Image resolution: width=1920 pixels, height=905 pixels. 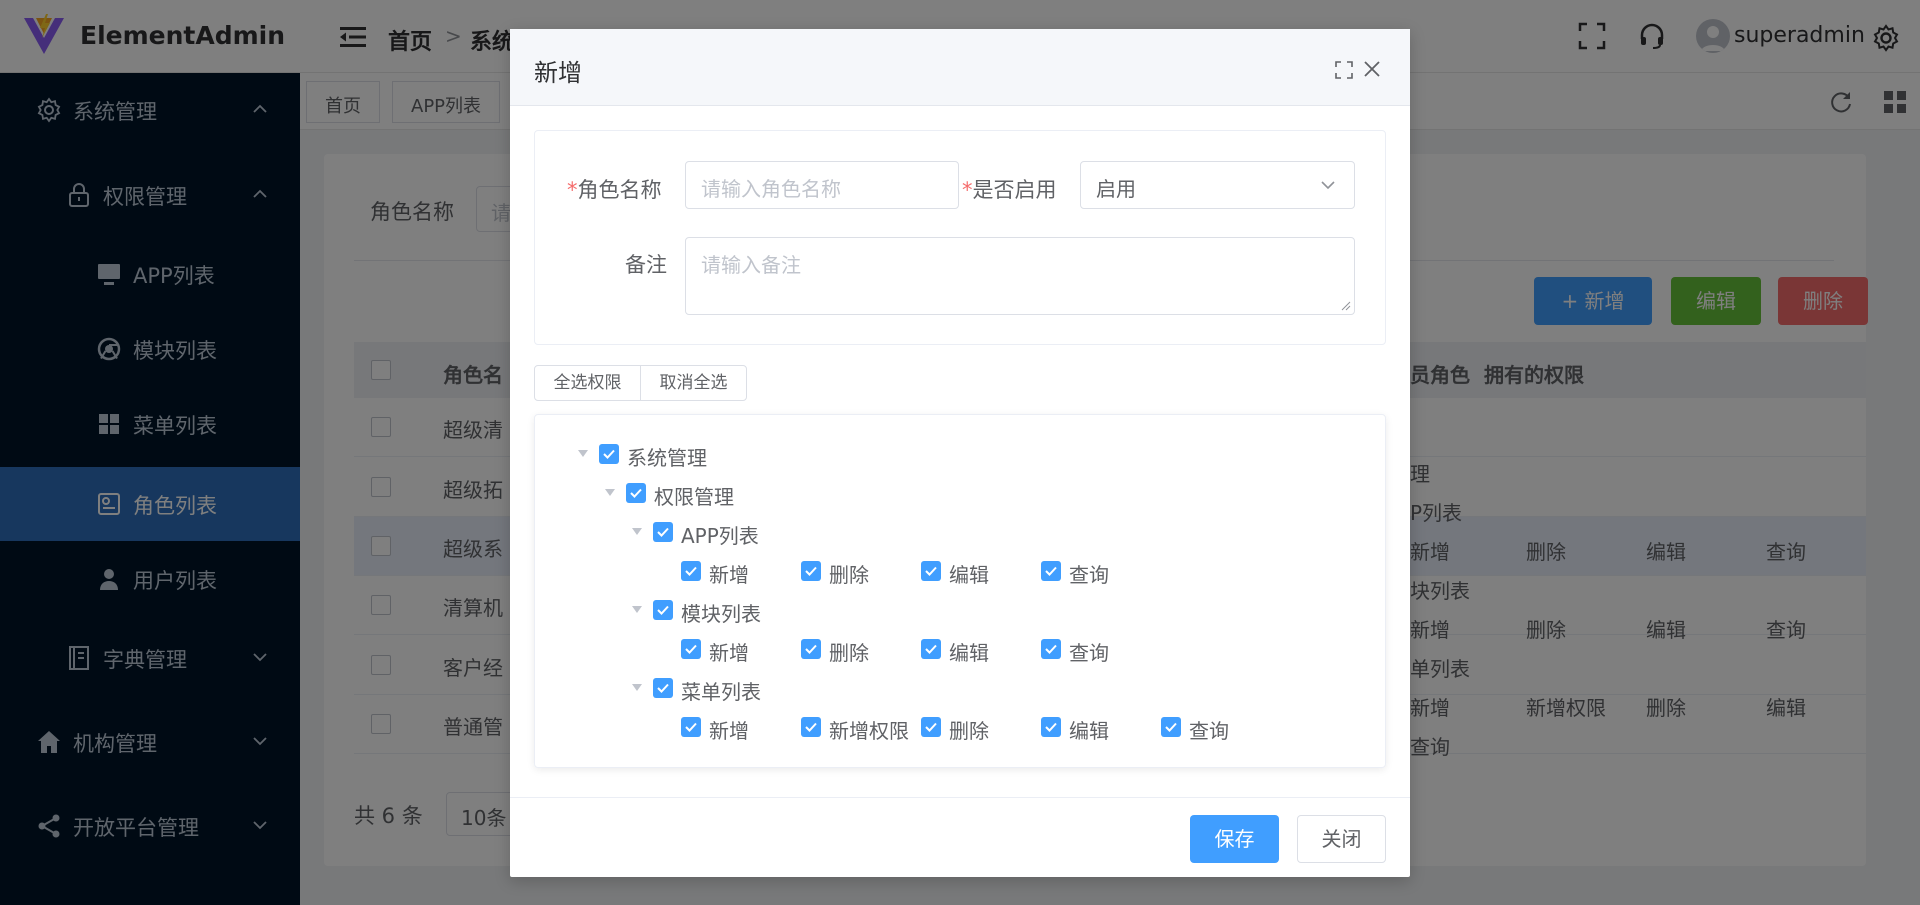 What do you see at coordinates (646, 265) in the screenshot?
I see `remark-label: 备注` at bounding box center [646, 265].